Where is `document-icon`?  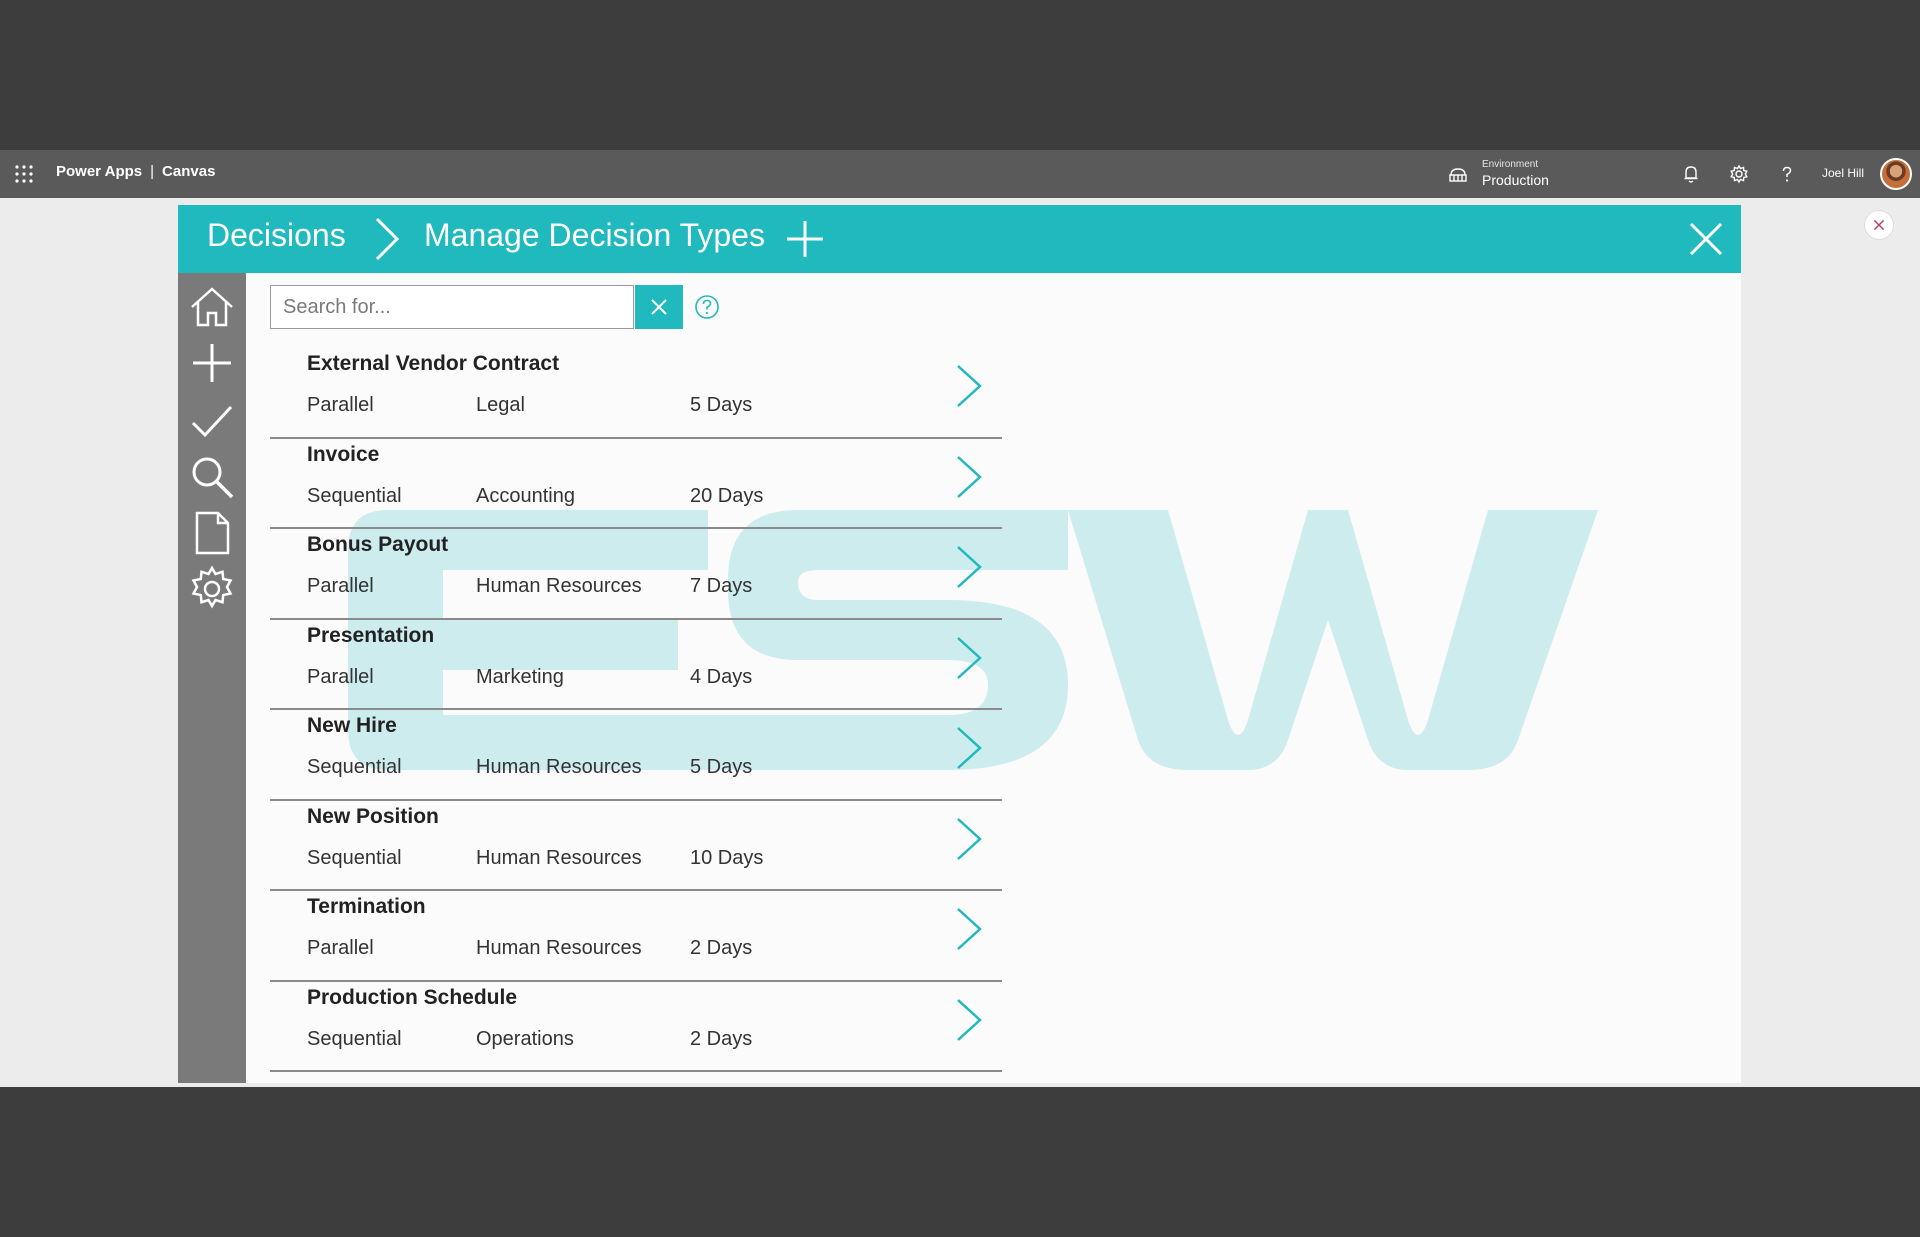
document-icon is located at coordinates (212, 533).